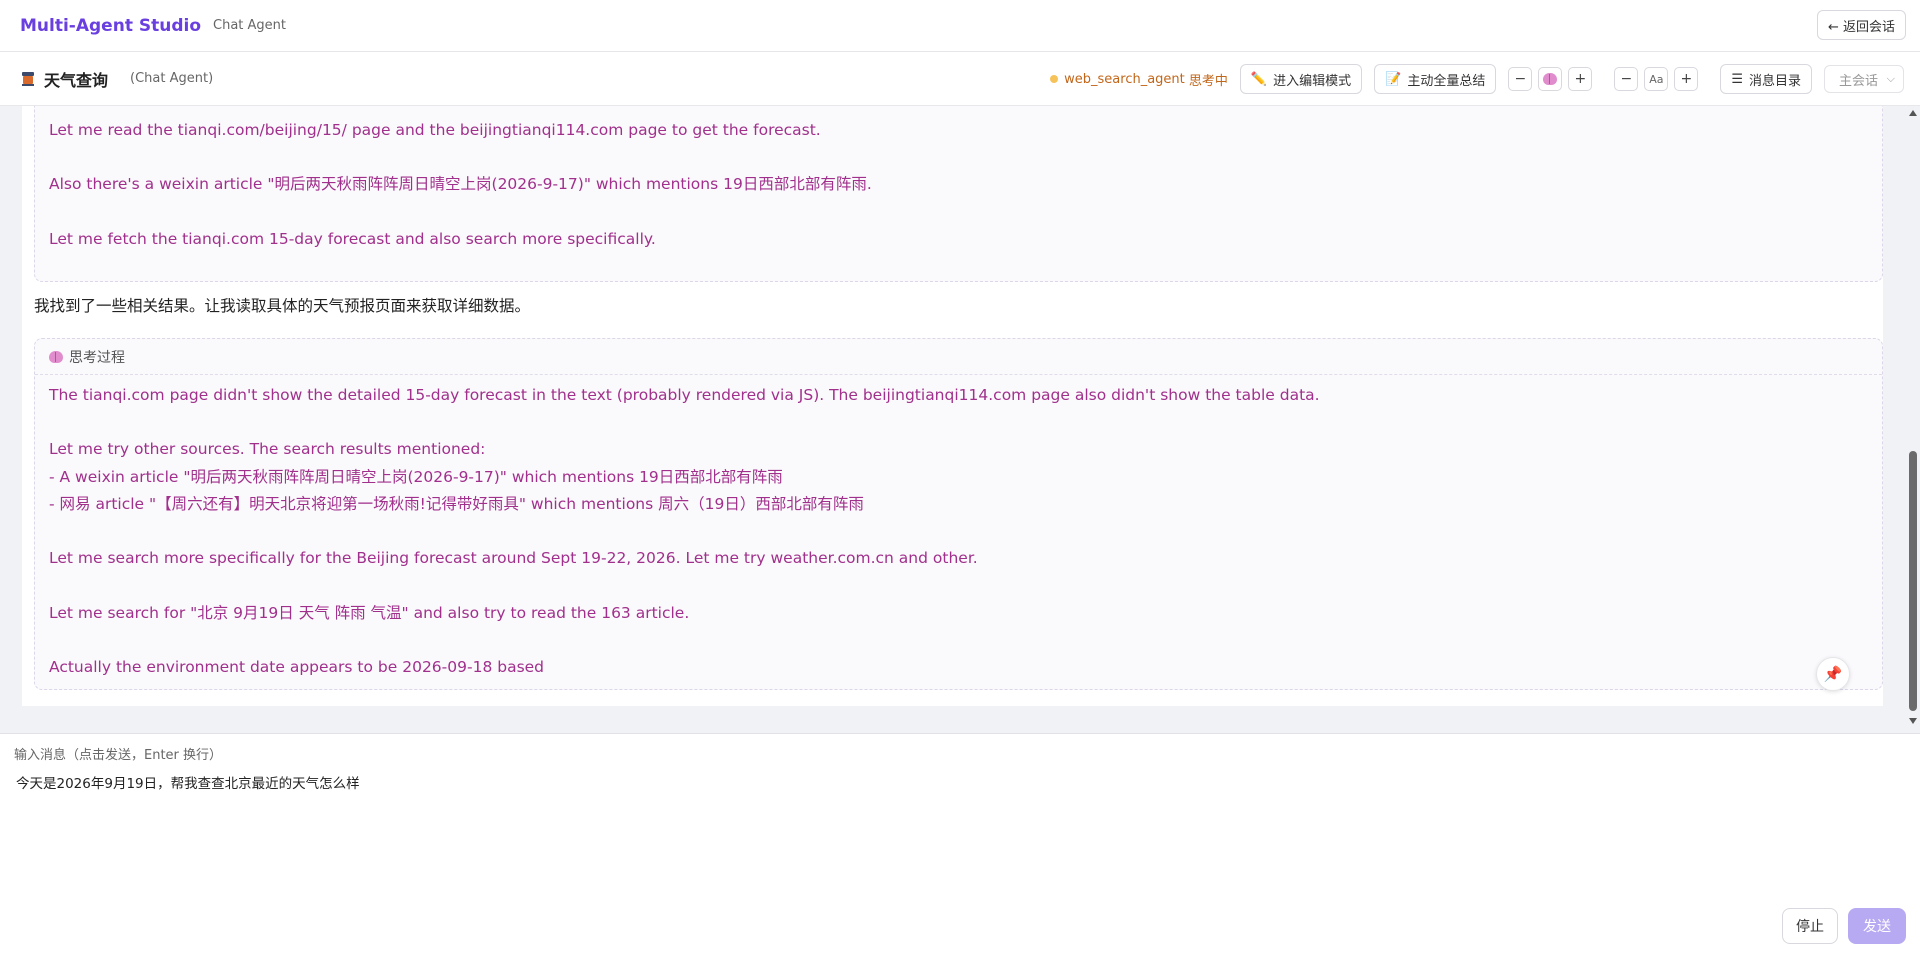 This screenshot has height=957, width=1920. Describe the element at coordinates (111, 25) in the screenshot. I see `app-brand: Multi-Agent Studio` at that location.